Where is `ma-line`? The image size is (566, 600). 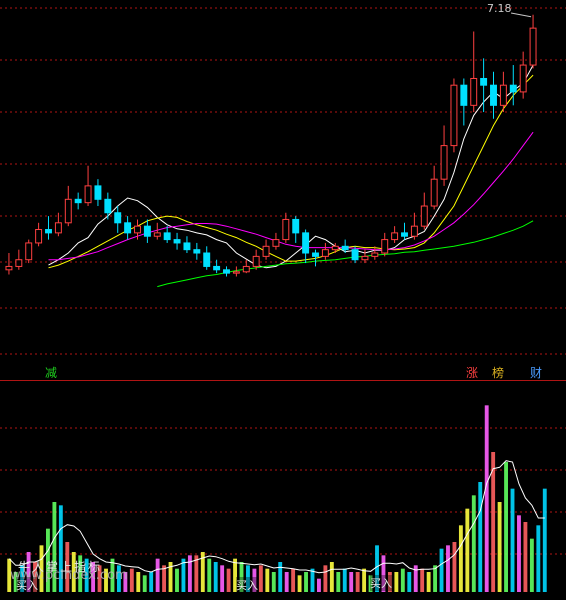 ma-line is located at coordinates (345, 254).